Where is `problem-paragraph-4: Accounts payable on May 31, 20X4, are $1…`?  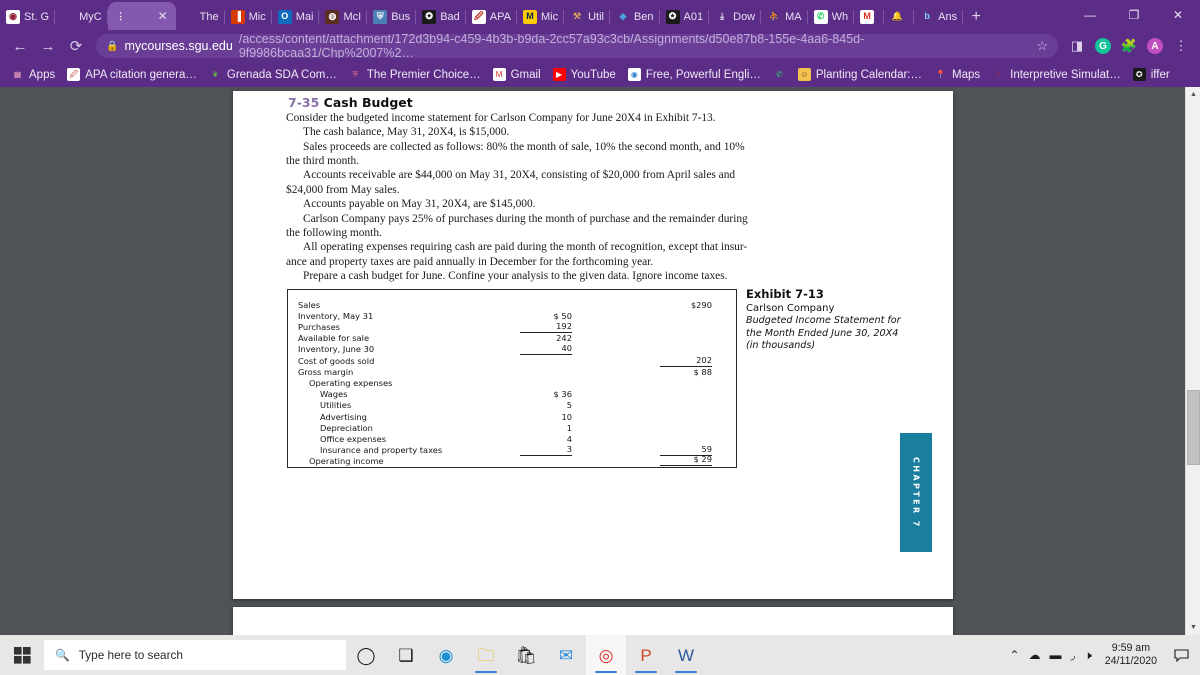 problem-paragraph-4: Accounts payable on May 31, 20X4, are $1… is located at coordinates (419, 204).